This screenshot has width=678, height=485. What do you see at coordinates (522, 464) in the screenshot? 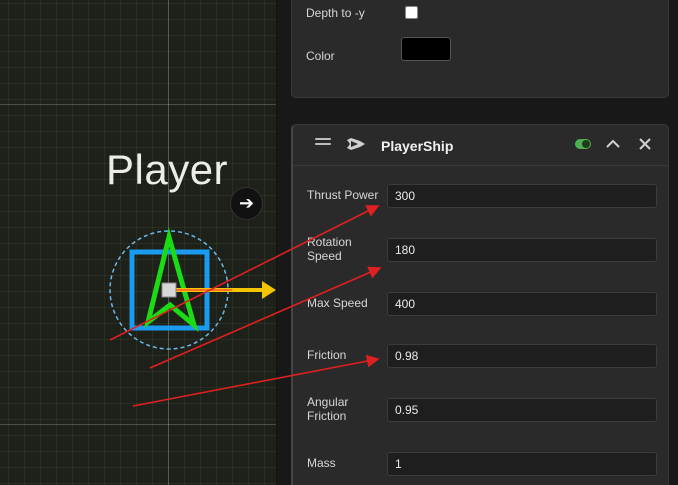
I see `mass-input` at bounding box center [522, 464].